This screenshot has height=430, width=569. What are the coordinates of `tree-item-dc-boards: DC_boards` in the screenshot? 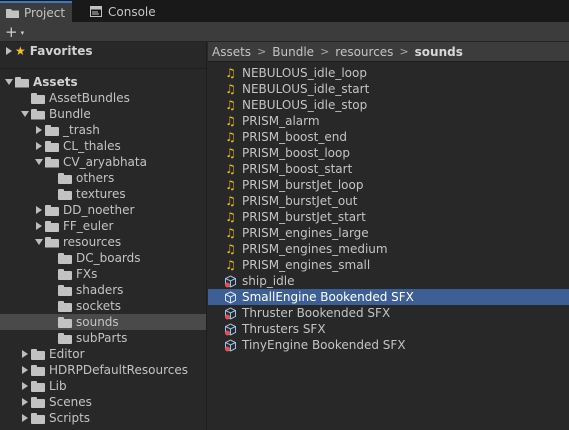 It's located at (103, 258).